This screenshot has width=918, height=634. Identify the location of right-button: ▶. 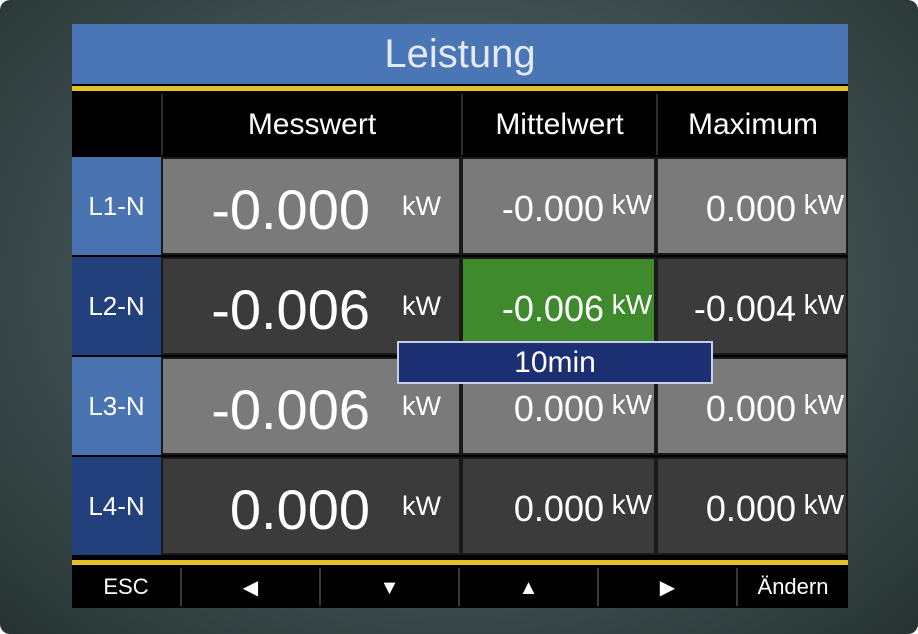
(668, 587).